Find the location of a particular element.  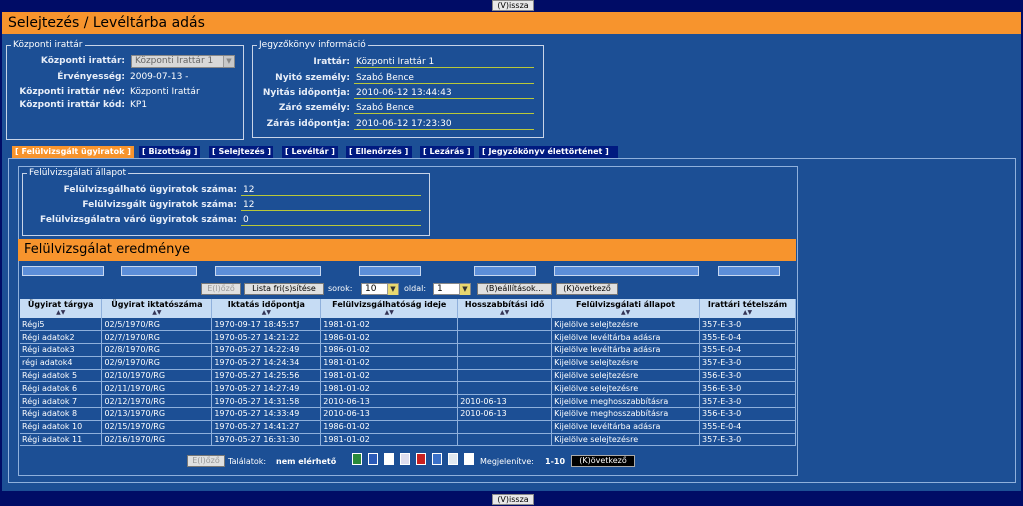

back-button-bottom: (V)issza is located at coordinates (513, 499).